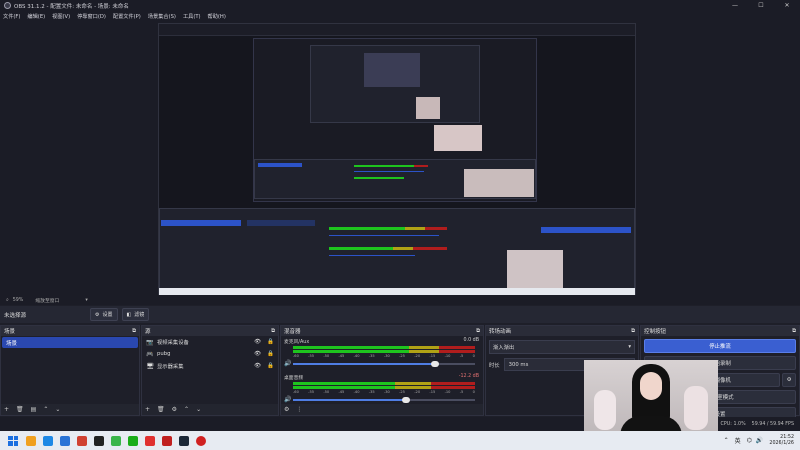 Image resolution: width=800 pixels, height=450 pixels. Describe the element at coordinates (6, 409) in the screenshot. I see `add-scene-icon: +` at that location.